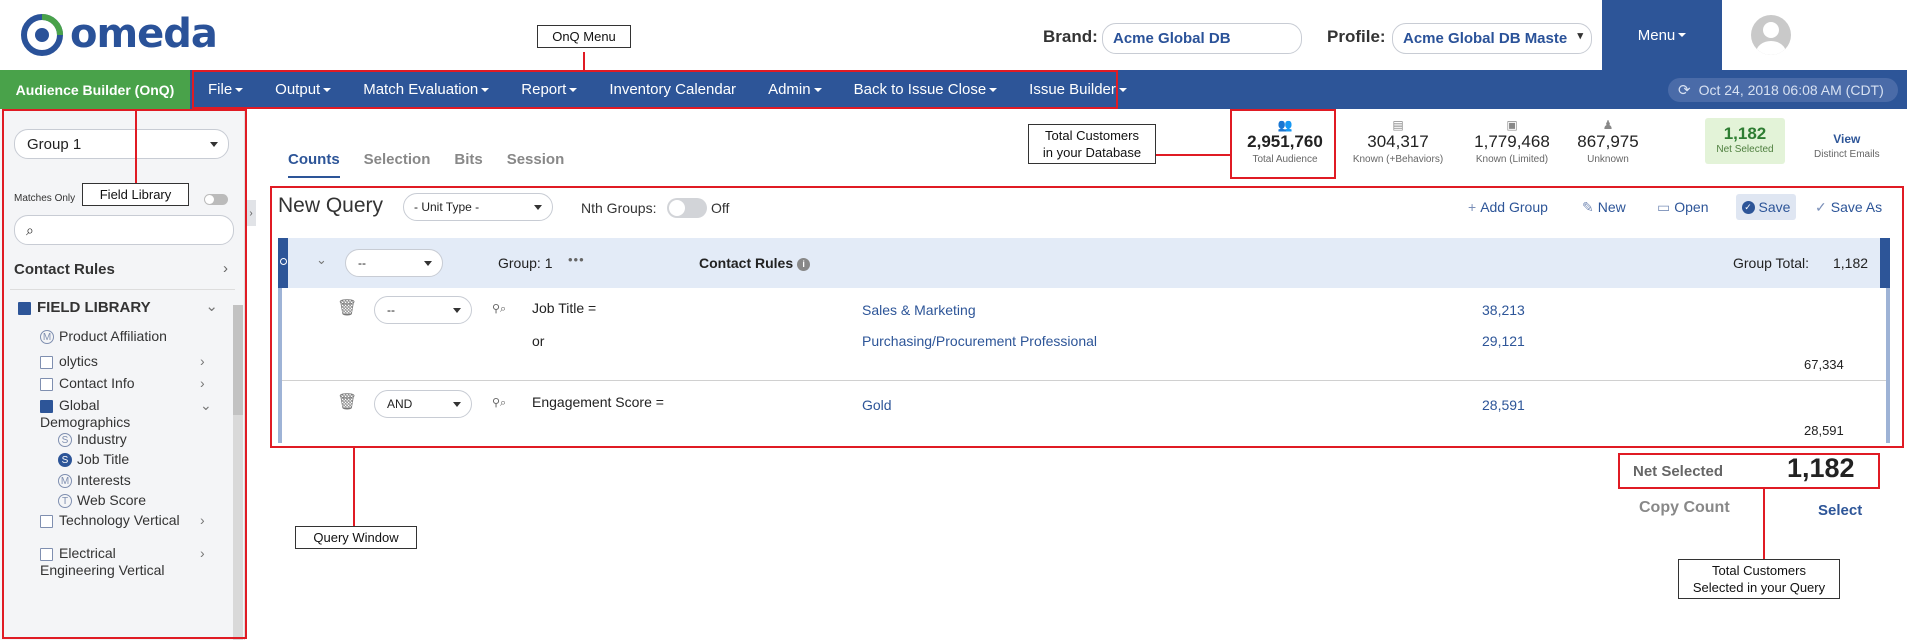  What do you see at coordinates (1840, 510) in the screenshot?
I see `select-link: Select` at bounding box center [1840, 510].